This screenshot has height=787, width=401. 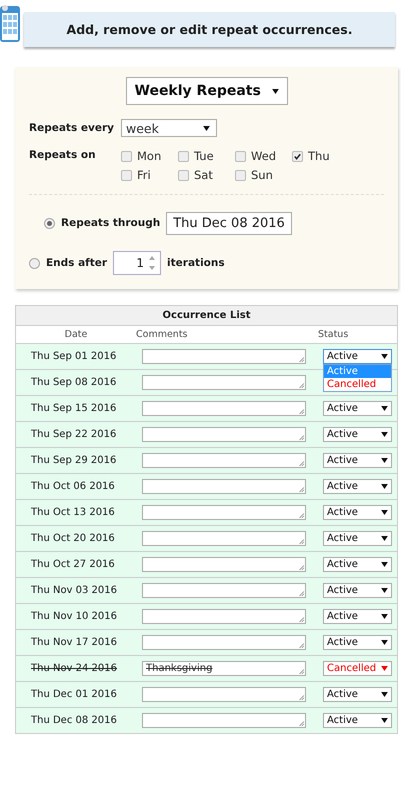 I want to click on number-spinner: 1, so click(x=137, y=263).